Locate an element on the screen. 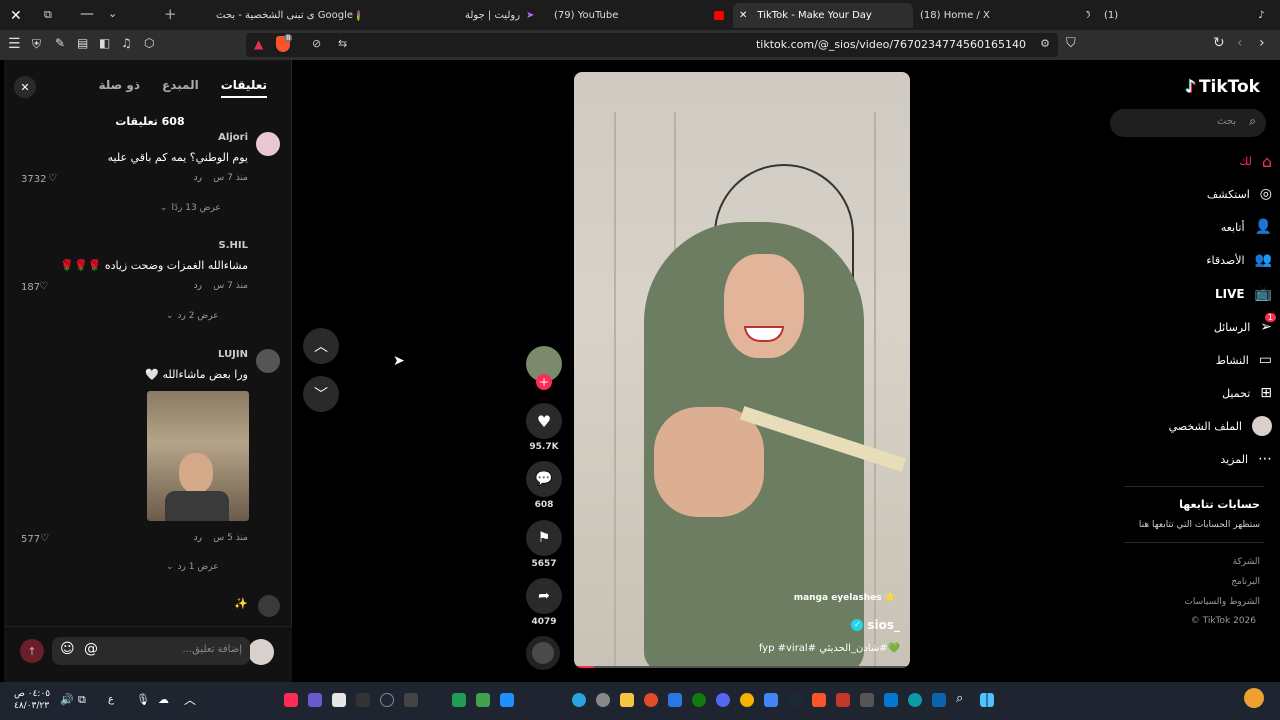 This screenshot has height=720, width=1280. tab-x: (18) Home / X 𝕏 is located at coordinates (1005, 15).